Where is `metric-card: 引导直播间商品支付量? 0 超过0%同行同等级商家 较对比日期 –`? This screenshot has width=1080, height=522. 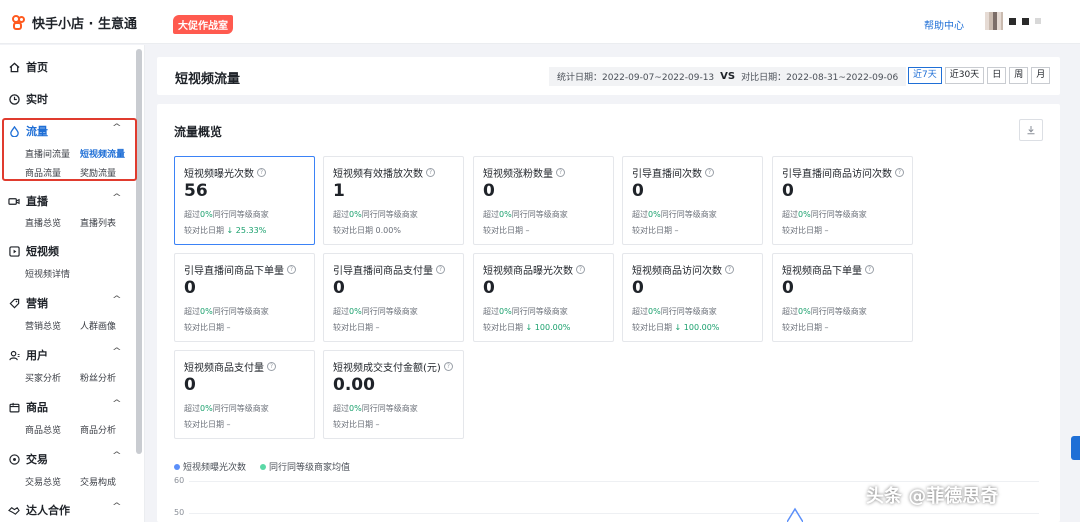 metric-card: 引导直播间商品支付量? 0 超过0%同行同等级商家 较对比日期 – is located at coordinates (393, 297).